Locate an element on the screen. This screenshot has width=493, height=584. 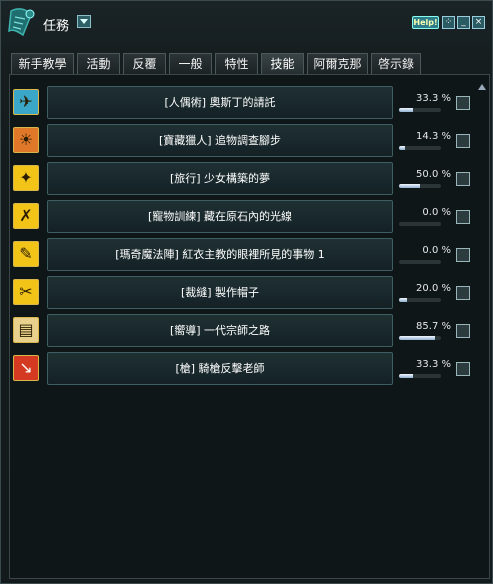
guide-scroll-icon: ▤ is located at coordinates (26, 330).